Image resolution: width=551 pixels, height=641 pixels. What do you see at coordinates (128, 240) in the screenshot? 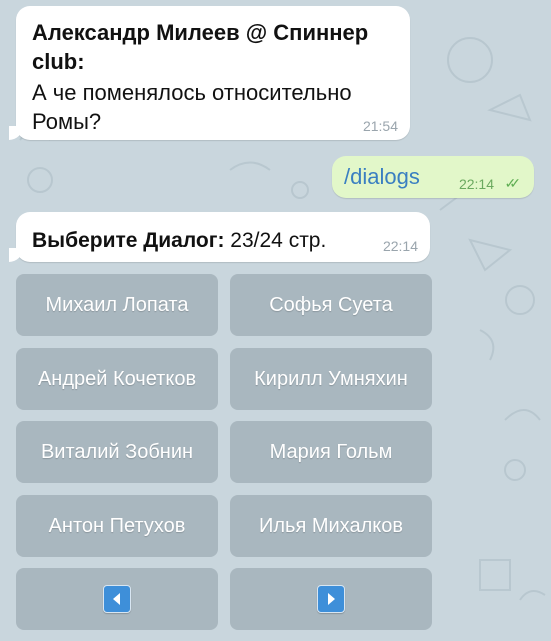
I see `prompt-label: Выберите Диалог:` at bounding box center [128, 240].